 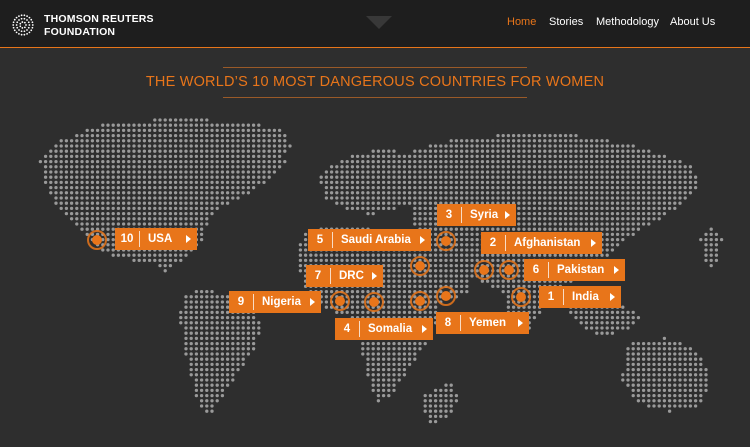 I want to click on label-afghanistan: 2 Afghanistan, so click(x=541, y=243).